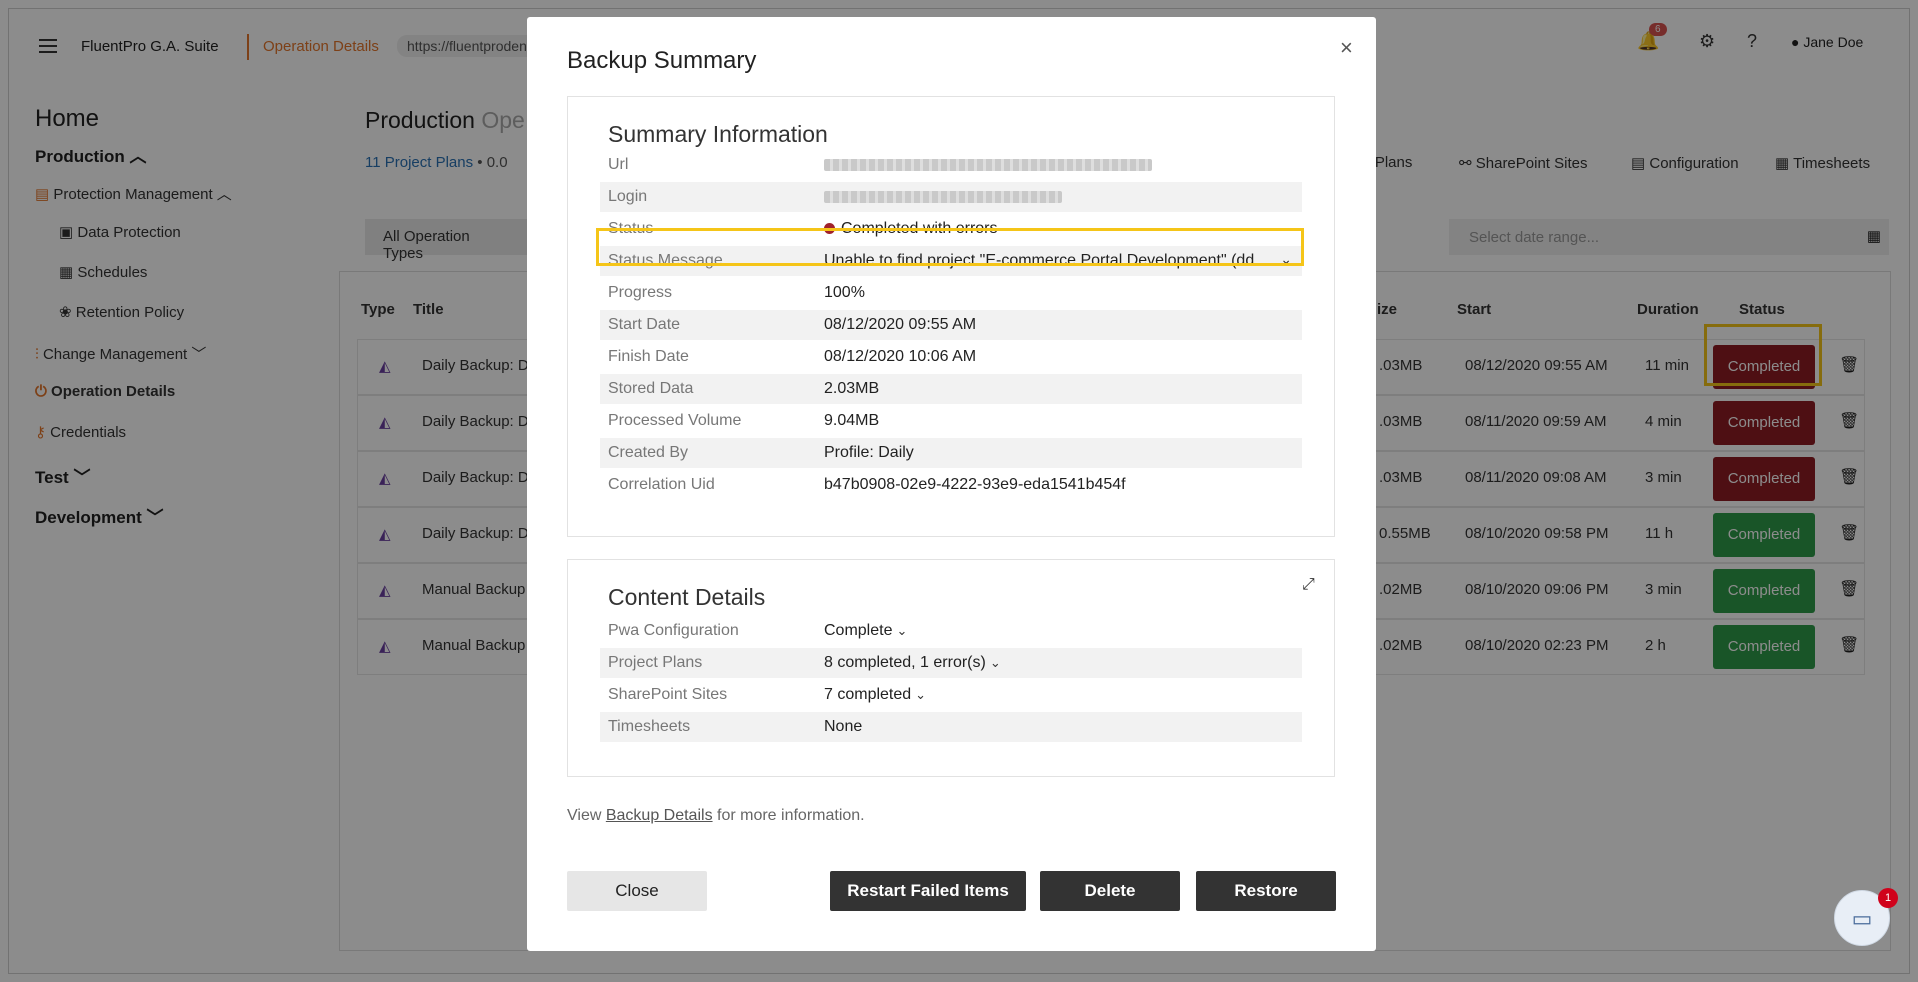 This screenshot has height=982, width=1918. What do you see at coordinates (1110, 891) in the screenshot?
I see `delete-button: Delete` at bounding box center [1110, 891].